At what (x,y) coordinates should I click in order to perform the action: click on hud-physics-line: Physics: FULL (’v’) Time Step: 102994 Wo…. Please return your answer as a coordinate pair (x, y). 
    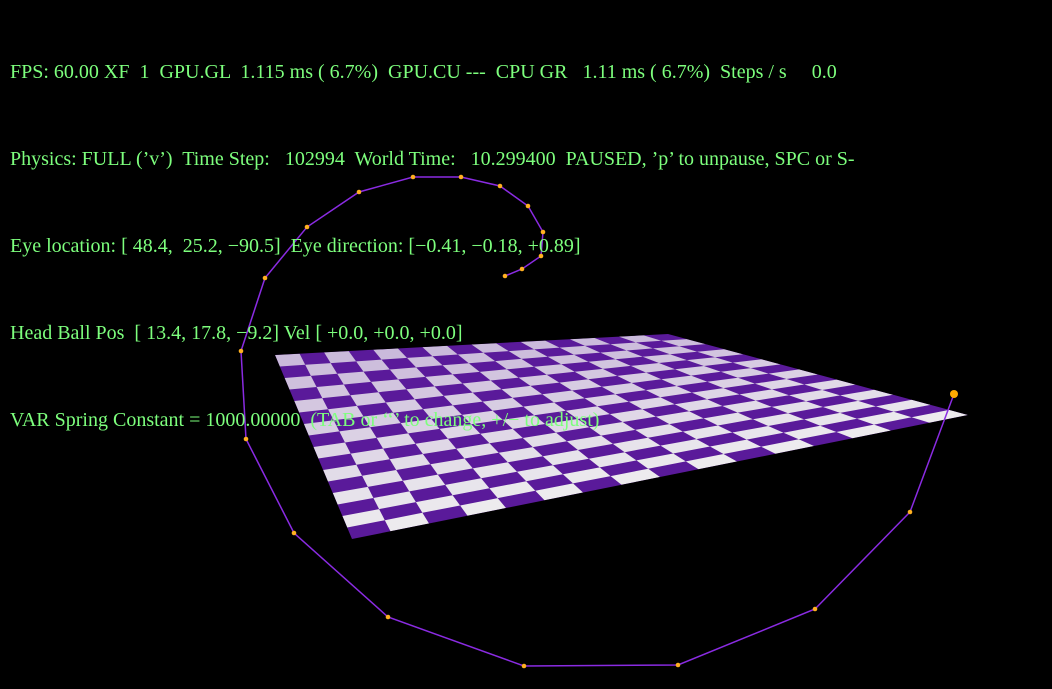
    Looking at the image, I should click on (432, 159).